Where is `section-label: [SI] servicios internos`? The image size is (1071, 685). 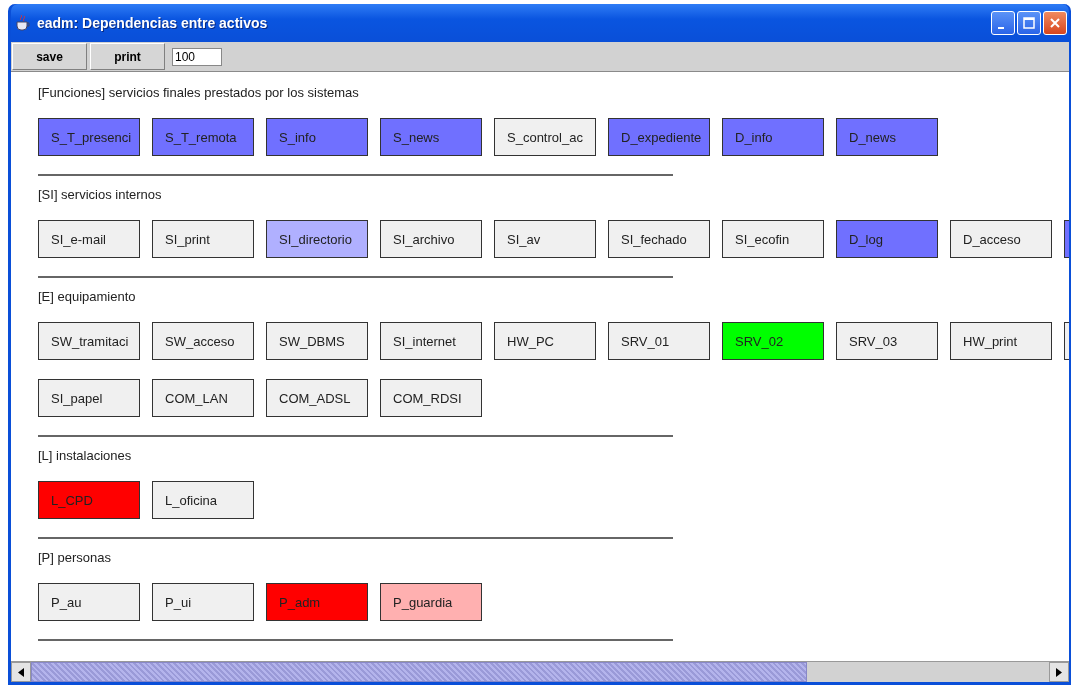 section-label: [SI] servicios internos is located at coordinates (100, 195).